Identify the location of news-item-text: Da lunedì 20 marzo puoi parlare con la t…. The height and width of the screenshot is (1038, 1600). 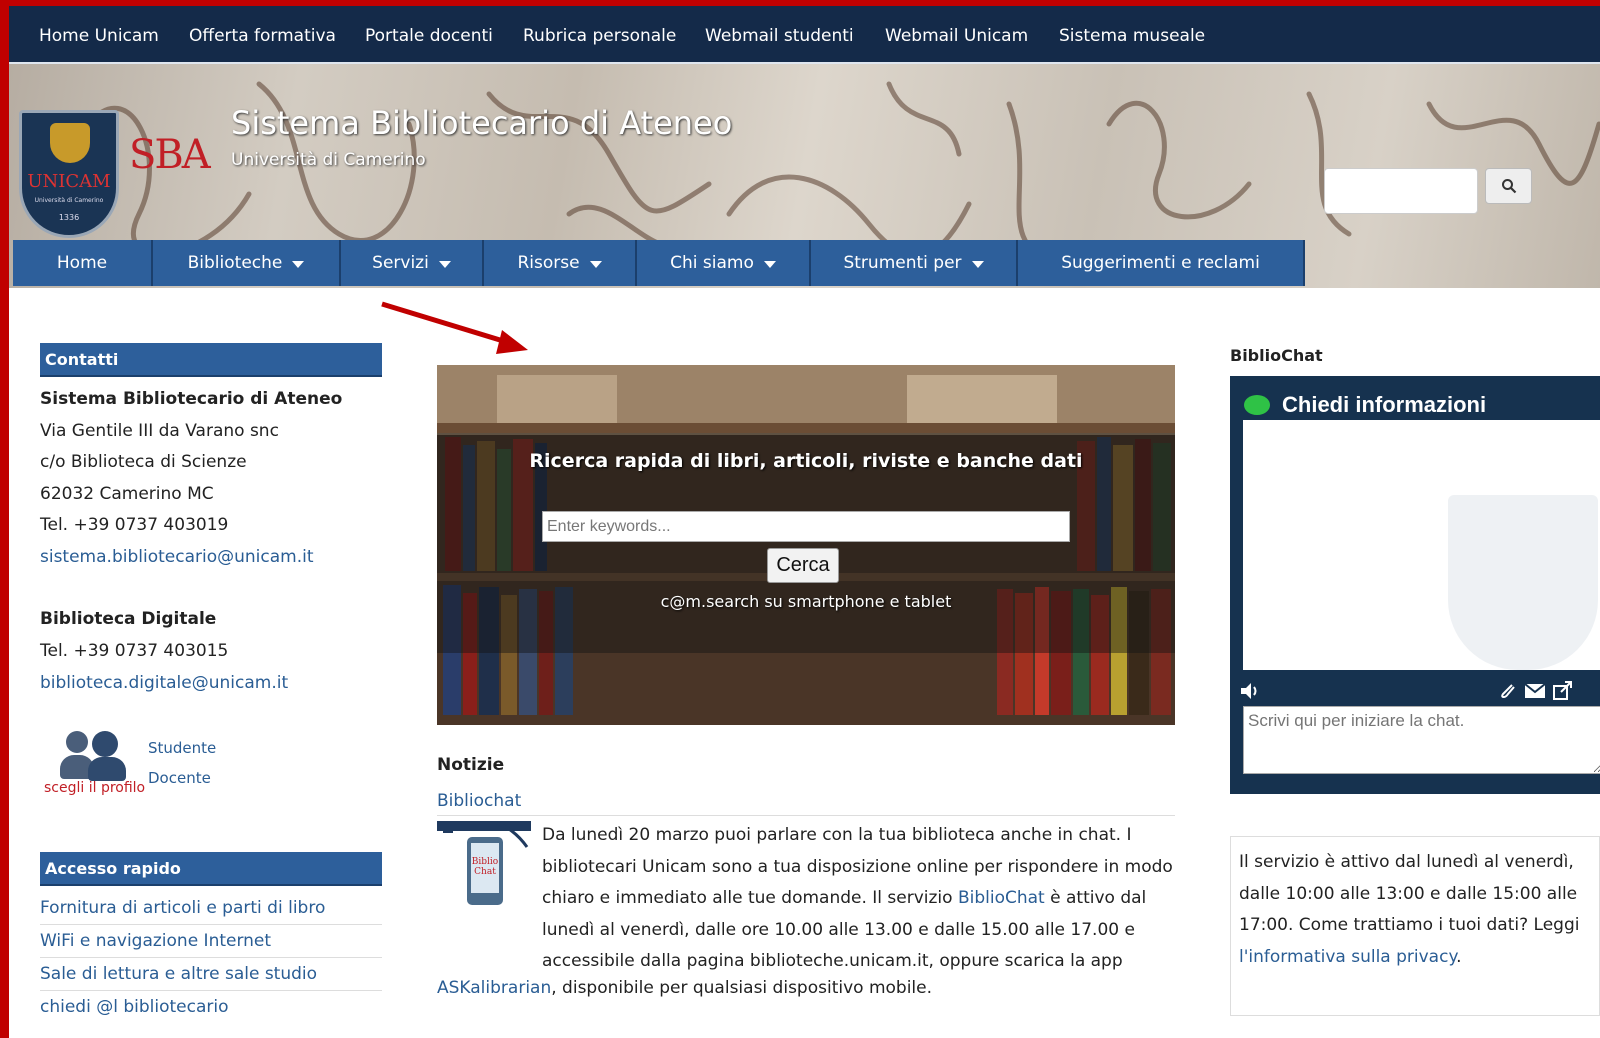
(862, 899).